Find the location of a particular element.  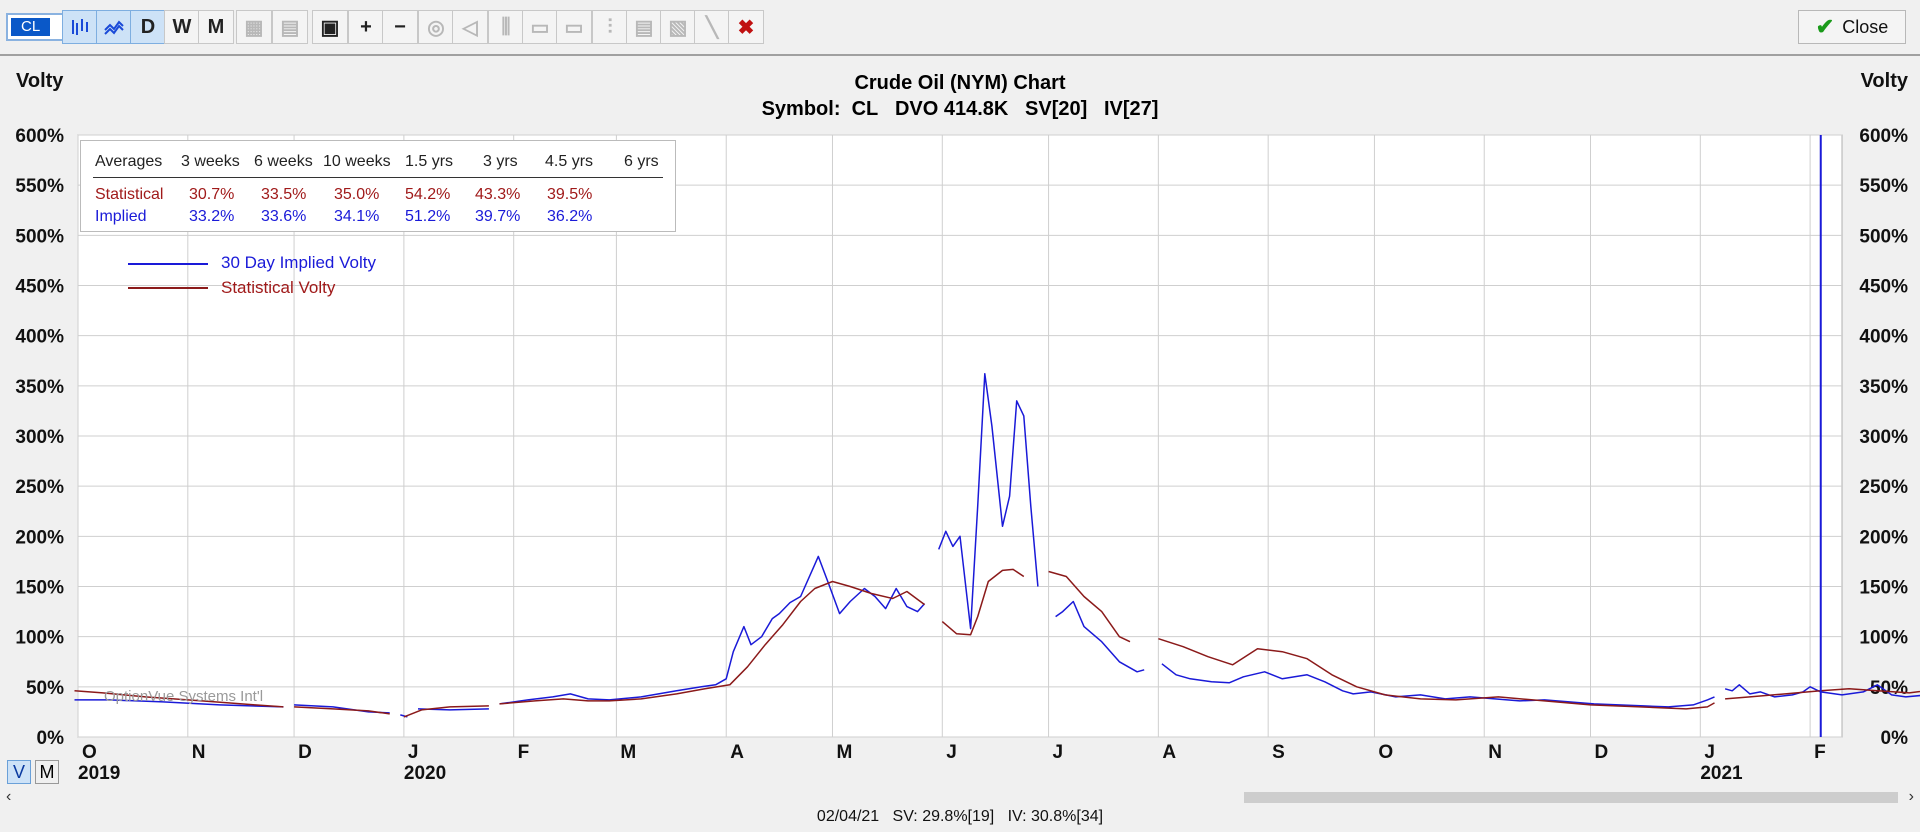

status-bar: 02/04/21 SV: 29.8%[19] IV: 30.8%[34] is located at coordinates (960, 820).